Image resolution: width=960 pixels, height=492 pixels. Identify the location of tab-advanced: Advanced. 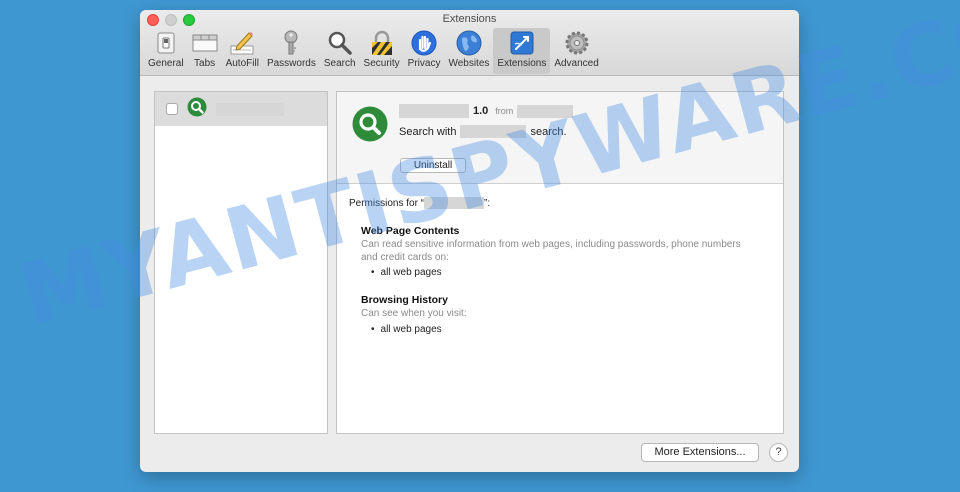
(576, 51).